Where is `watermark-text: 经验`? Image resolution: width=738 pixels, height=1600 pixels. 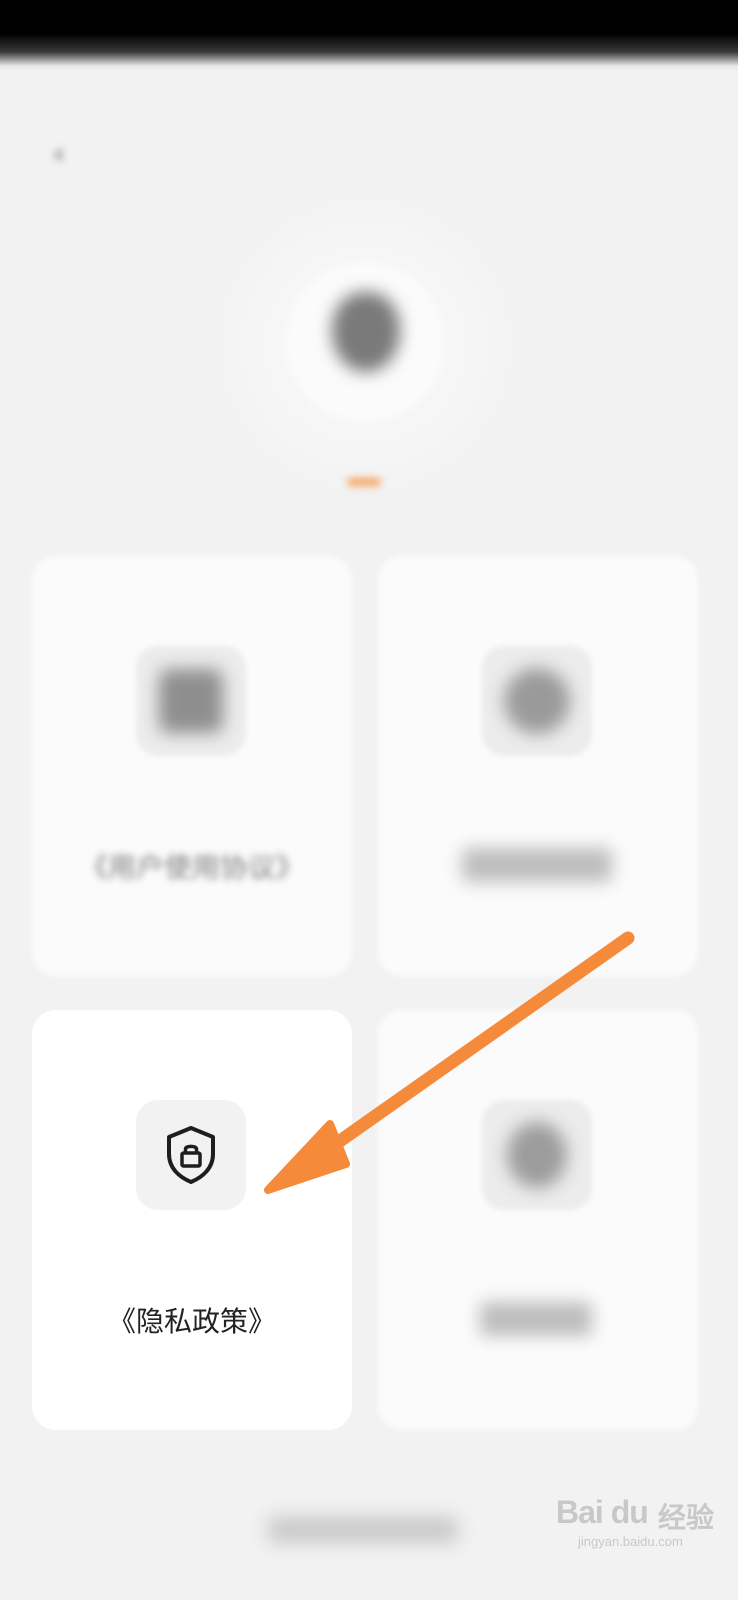 watermark-text: 经验 is located at coordinates (686, 1517).